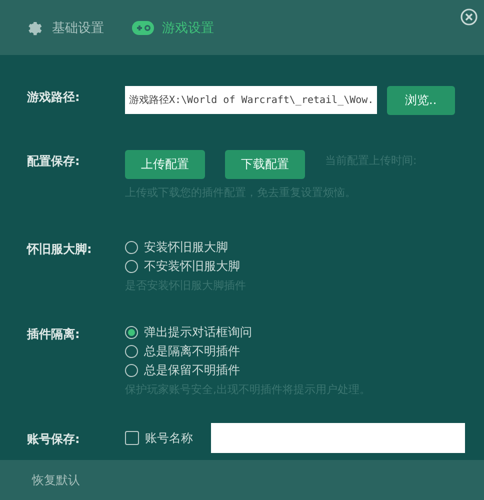 Image resolution: width=484 pixels, height=500 pixels. I want to click on checkbox-option: 账号名称, so click(159, 438).